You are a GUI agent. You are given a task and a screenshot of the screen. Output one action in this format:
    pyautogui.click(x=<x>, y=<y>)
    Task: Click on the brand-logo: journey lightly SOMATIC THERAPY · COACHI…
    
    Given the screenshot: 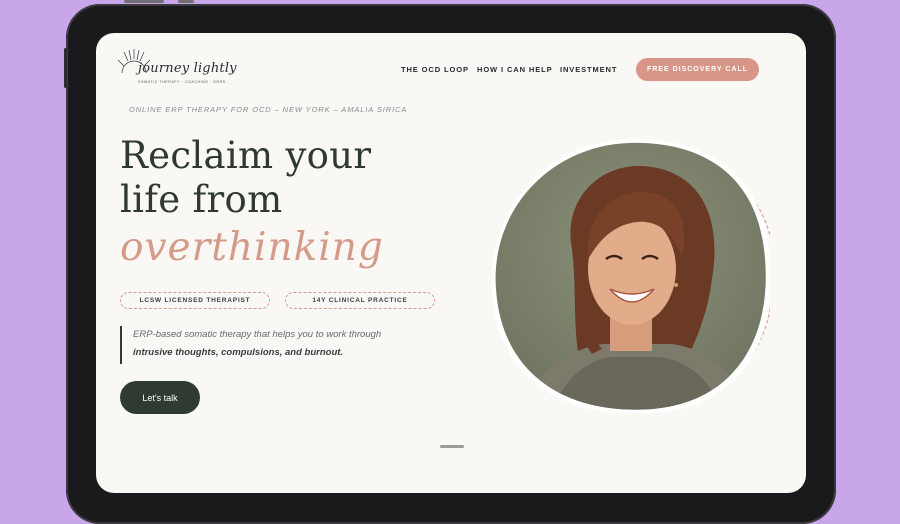 What is the action you would take?
    pyautogui.click(x=177, y=67)
    